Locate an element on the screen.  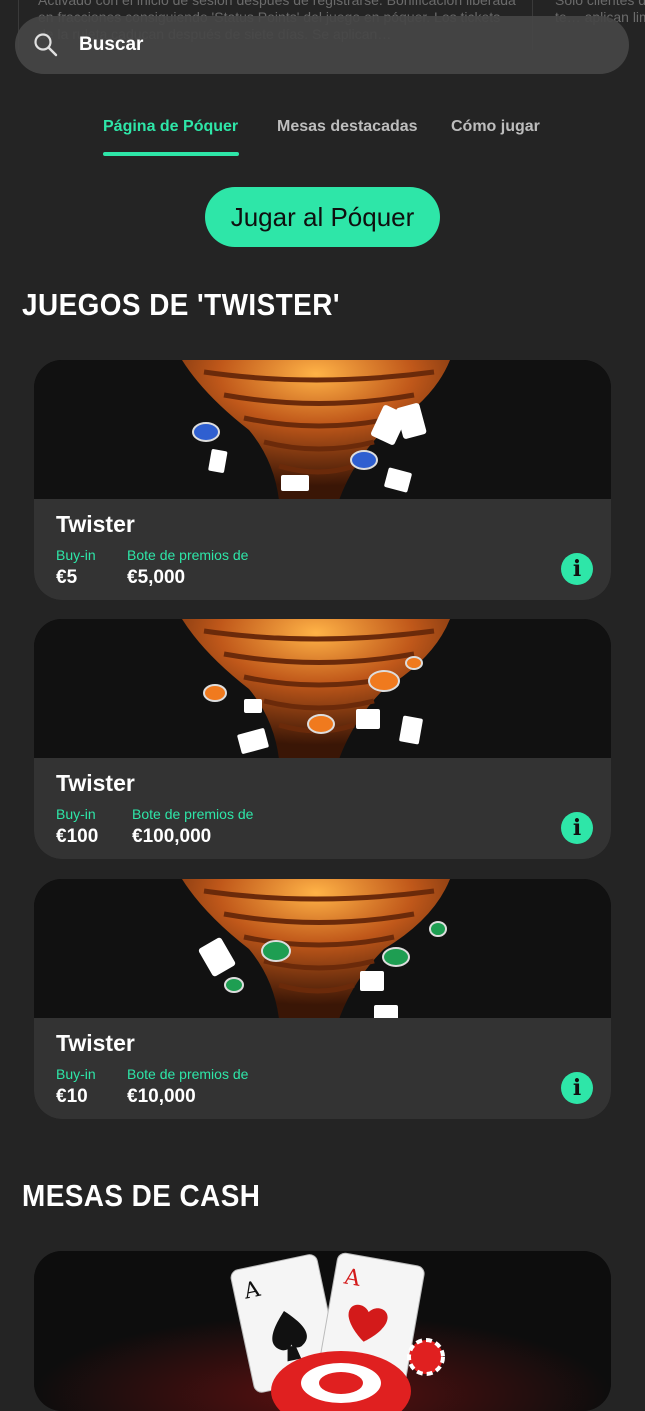
tab-como-jugar: Cómo jugar is located at coordinates (495, 127).